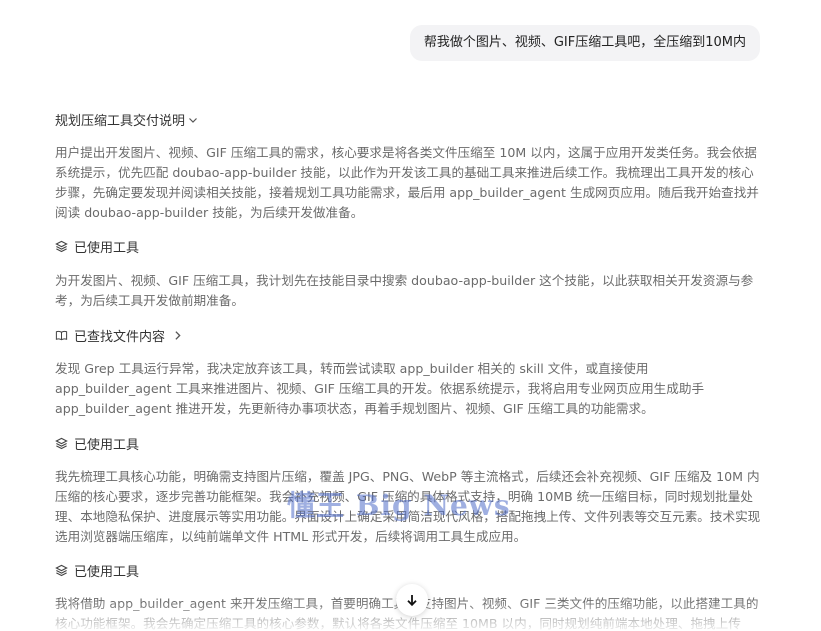 Image resolution: width=821 pixels, height=631 pixels. I want to click on chevron-down-icon, so click(193, 120).